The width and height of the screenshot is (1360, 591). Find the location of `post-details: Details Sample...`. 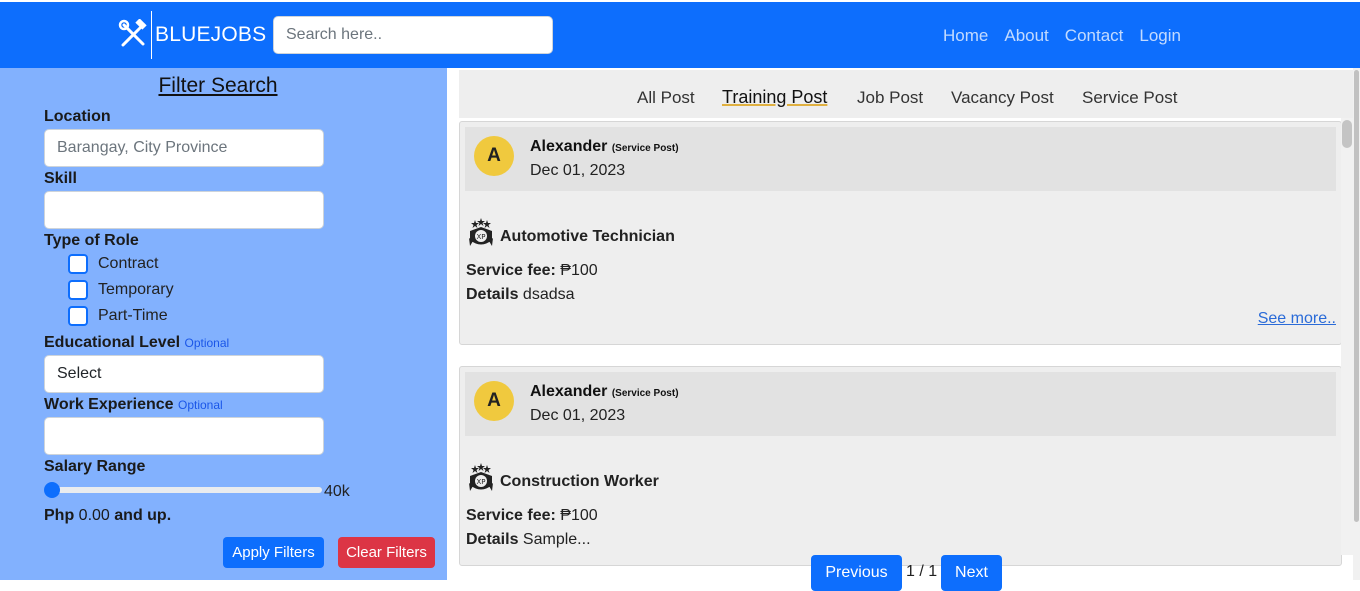

post-details: Details Sample... is located at coordinates (528, 540).